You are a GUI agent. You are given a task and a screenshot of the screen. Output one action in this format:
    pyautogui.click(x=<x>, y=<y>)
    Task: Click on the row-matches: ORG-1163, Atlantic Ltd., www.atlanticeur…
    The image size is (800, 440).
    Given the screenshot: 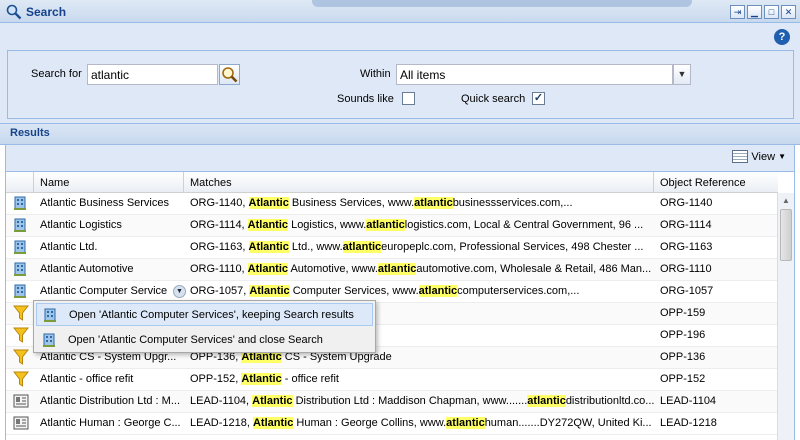 What is the action you would take?
    pyautogui.click(x=417, y=247)
    